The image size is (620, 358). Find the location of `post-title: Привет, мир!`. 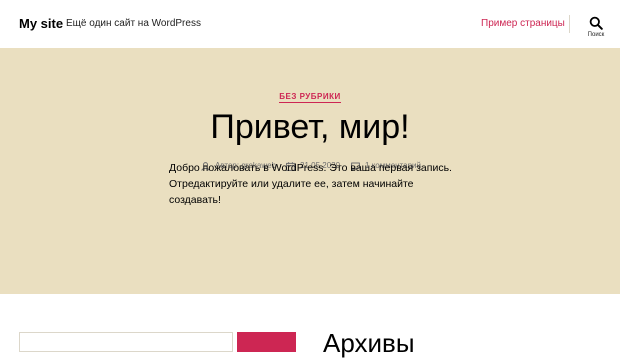

post-title: Привет, мир! is located at coordinates (310, 127).